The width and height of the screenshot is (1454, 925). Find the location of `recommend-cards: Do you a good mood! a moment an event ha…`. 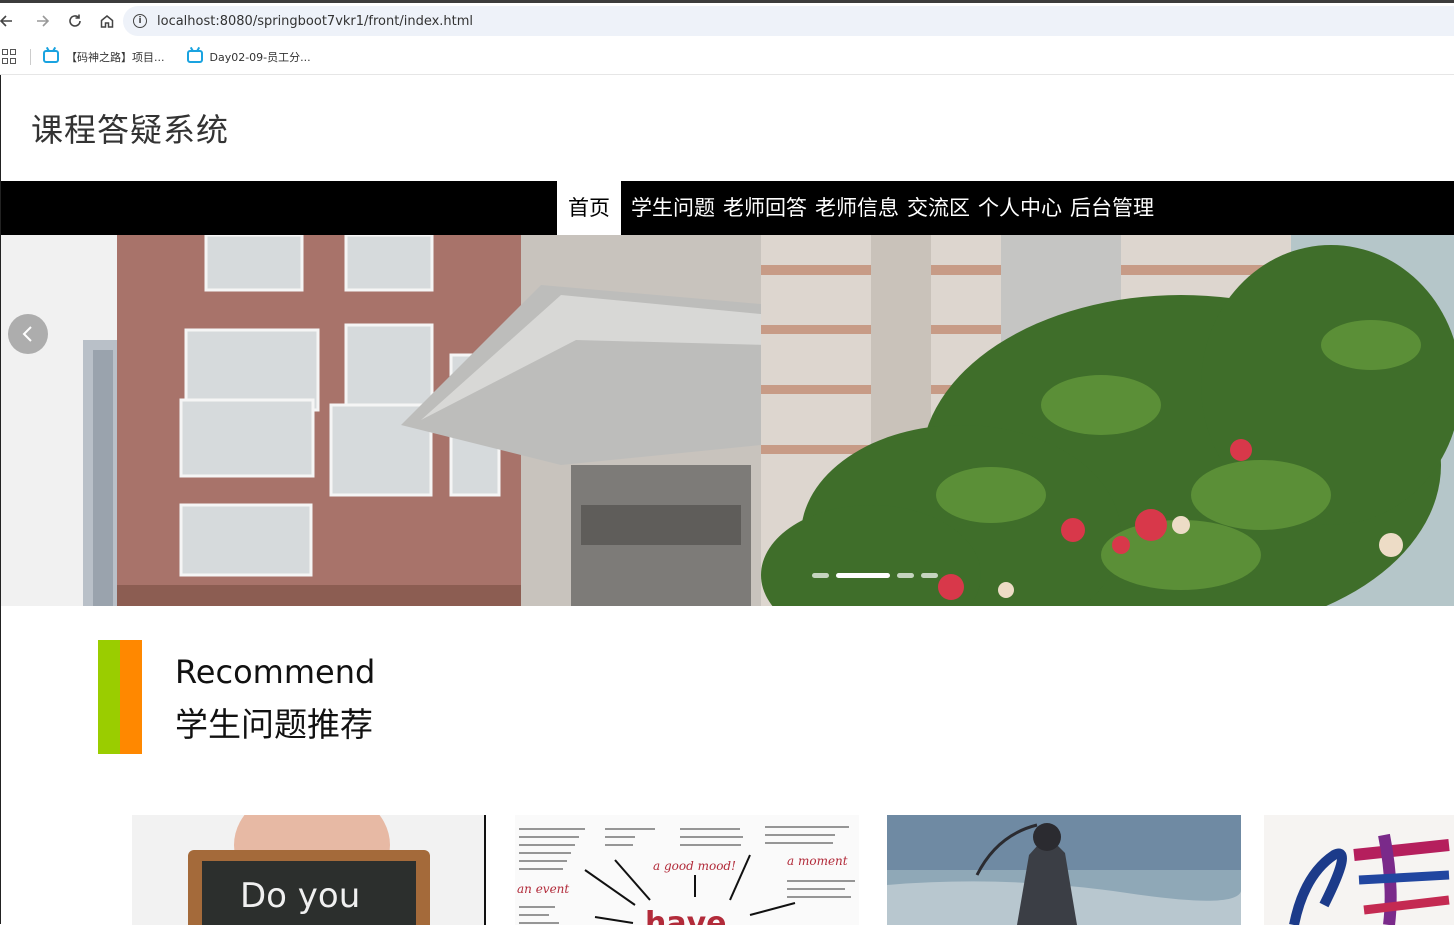

recommend-cards: Do you a good mood! a moment an event ha… is located at coordinates (727, 870).